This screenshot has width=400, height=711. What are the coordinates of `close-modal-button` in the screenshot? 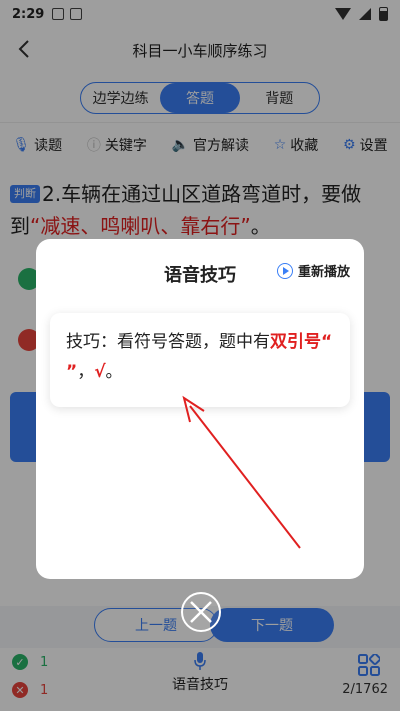 It's located at (201, 612).